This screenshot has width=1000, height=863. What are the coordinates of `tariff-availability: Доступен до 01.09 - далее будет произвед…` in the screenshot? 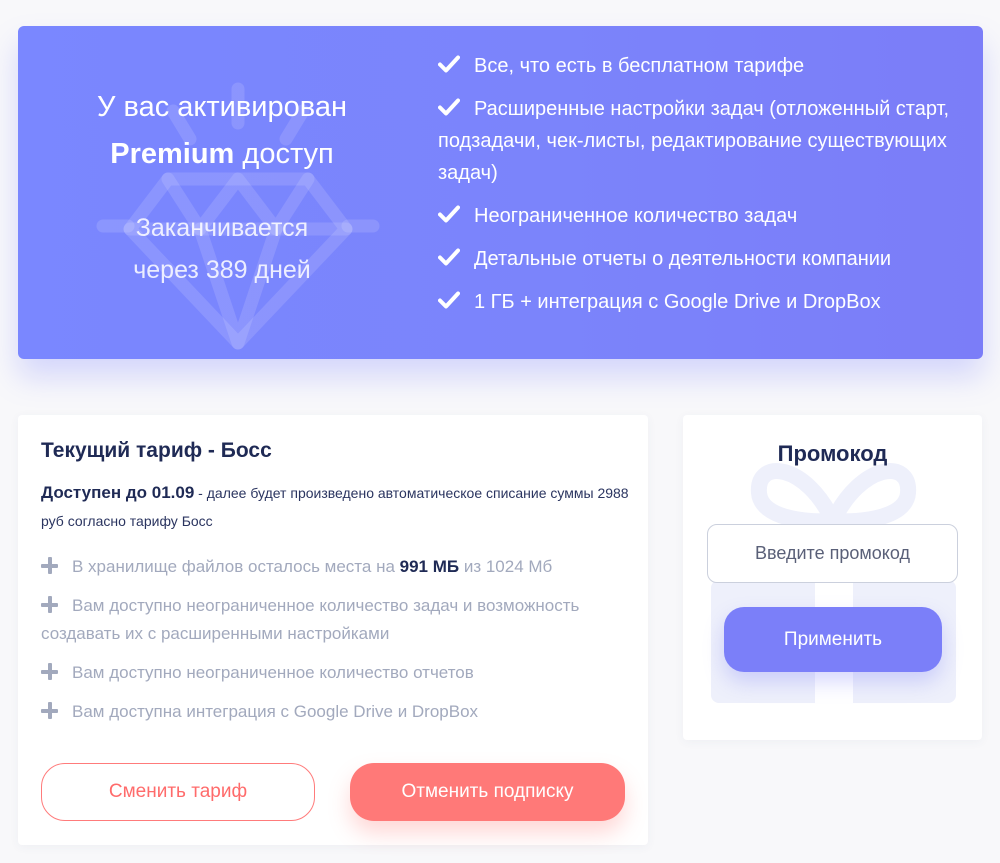 It's located at (336, 507).